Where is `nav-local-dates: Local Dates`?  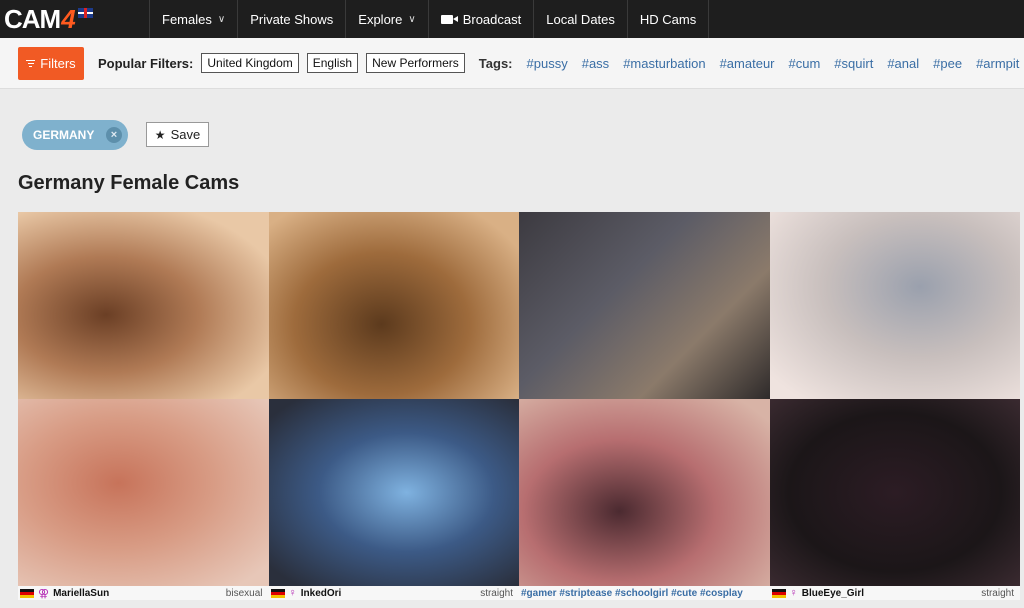
nav-local-dates: Local Dates is located at coordinates (581, 19).